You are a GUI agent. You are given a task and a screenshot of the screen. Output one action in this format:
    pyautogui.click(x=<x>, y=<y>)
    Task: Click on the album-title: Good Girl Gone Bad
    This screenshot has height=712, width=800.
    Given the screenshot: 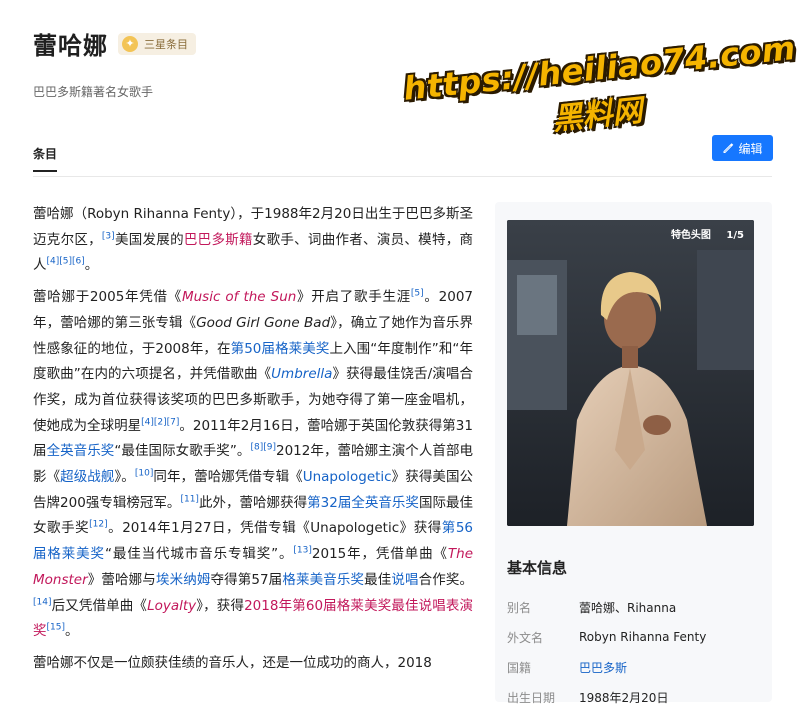 What is the action you would take?
    pyautogui.click(x=263, y=322)
    